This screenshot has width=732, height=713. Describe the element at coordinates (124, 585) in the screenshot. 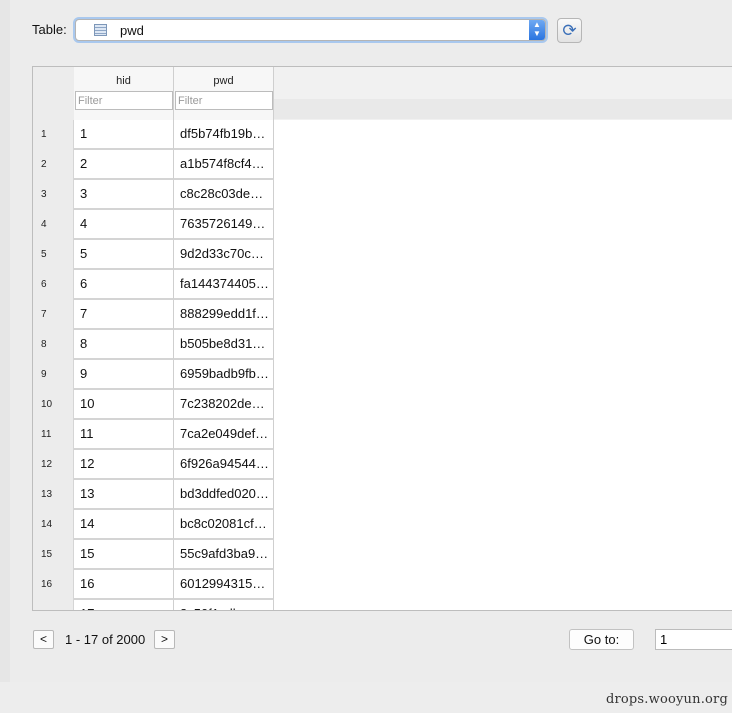

I see `cell-hid: 16` at that location.